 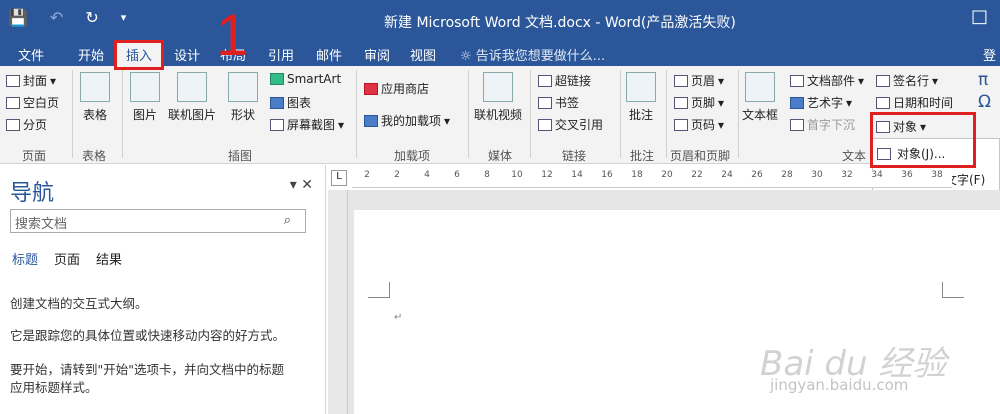 What do you see at coordinates (667, 175) in the screenshot?
I see `ruler-tick-label: 20` at bounding box center [667, 175].